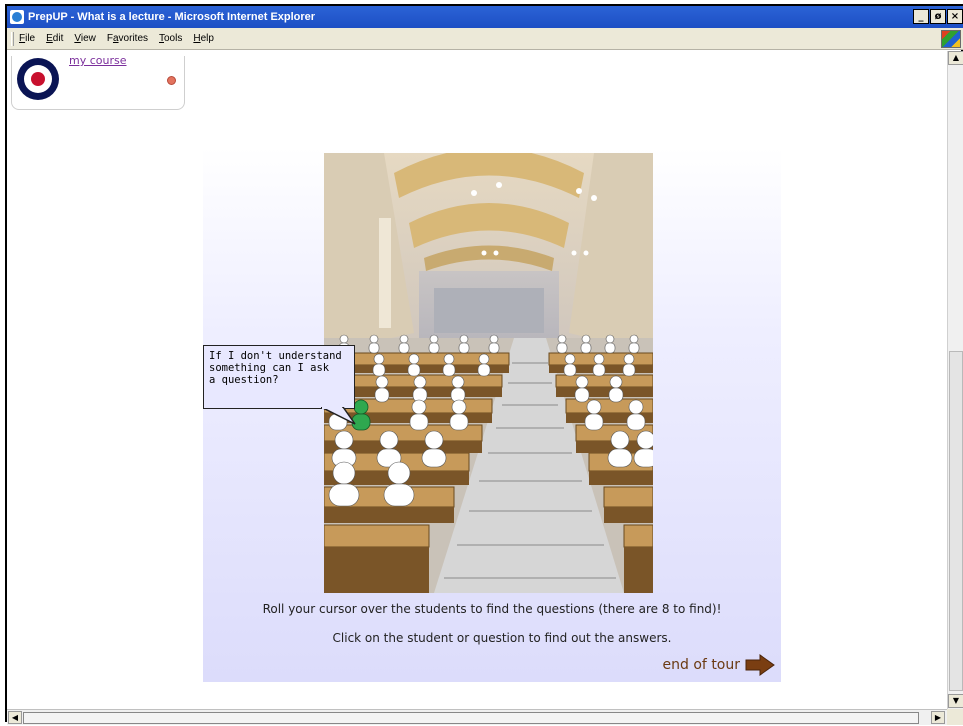 This screenshot has height=726, width=963. I want to click on menu-favorites-label: vorites, so click(133, 38).